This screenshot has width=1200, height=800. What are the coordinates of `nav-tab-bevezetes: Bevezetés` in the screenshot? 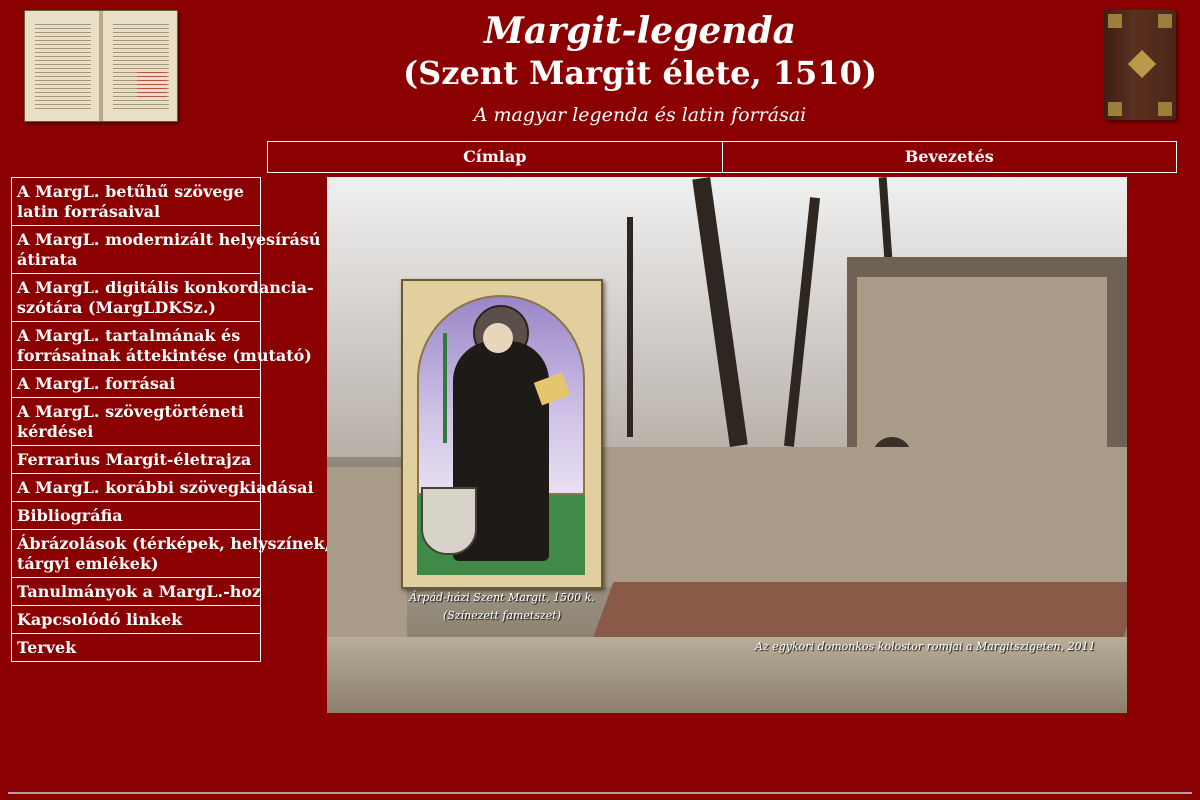 It's located at (949, 157).